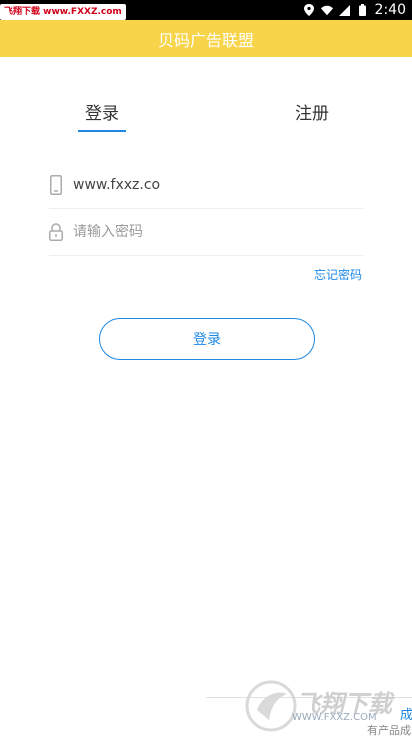  I want to click on battery-icon, so click(363, 10).